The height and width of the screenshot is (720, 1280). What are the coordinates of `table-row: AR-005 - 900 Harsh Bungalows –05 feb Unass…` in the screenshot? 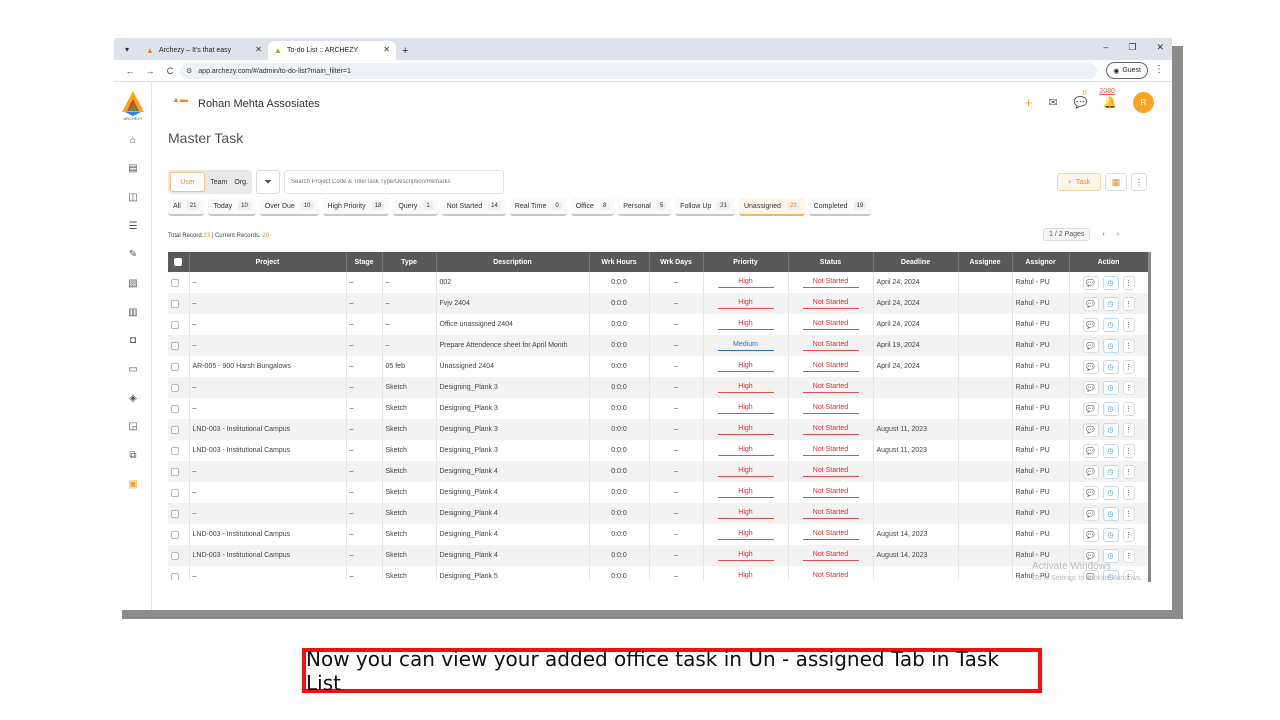 It's located at (658, 366).